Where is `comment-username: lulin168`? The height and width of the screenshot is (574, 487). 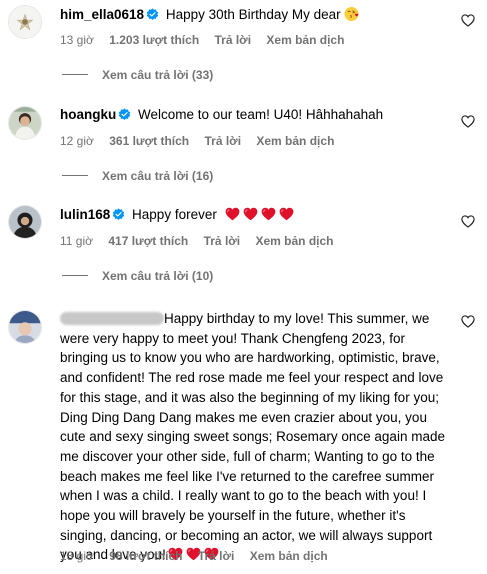
comment-username: lulin168 is located at coordinates (85, 214).